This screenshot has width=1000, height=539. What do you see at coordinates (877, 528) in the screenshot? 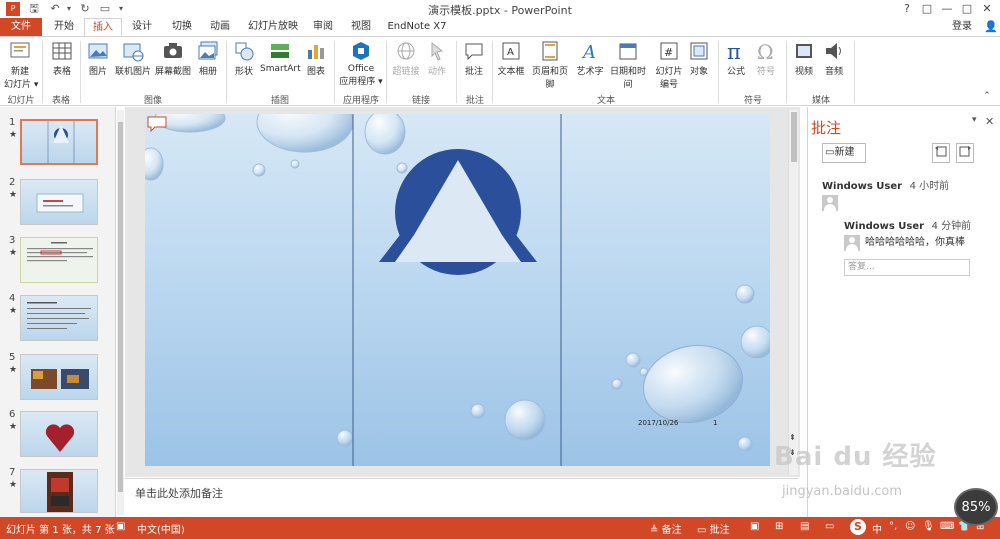
I see `ime-chinese-icon: 中` at bounding box center [877, 528].